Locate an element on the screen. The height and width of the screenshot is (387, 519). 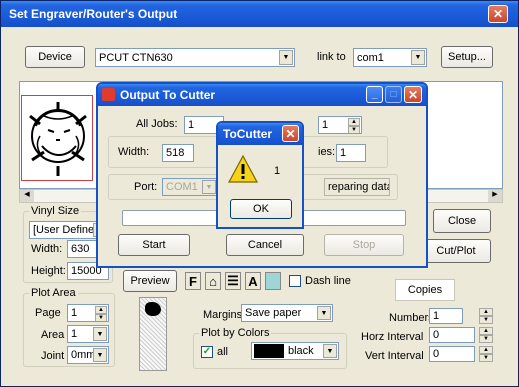
toolbar-lines-icon: ☰ is located at coordinates (233, 281).